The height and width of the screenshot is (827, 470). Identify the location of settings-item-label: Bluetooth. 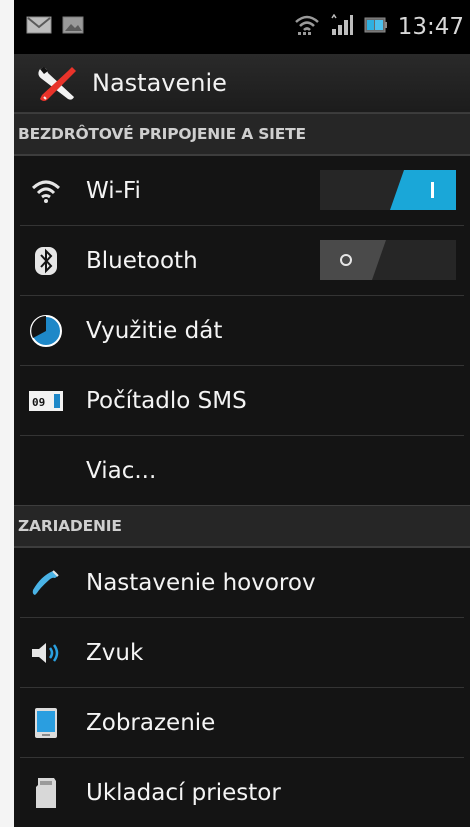
(142, 260).